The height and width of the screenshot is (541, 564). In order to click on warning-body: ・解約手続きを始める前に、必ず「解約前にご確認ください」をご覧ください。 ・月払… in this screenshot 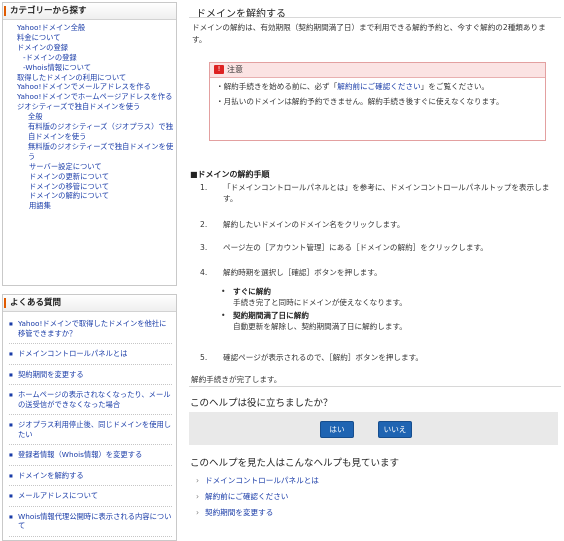, I will do `click(377, 95)`.